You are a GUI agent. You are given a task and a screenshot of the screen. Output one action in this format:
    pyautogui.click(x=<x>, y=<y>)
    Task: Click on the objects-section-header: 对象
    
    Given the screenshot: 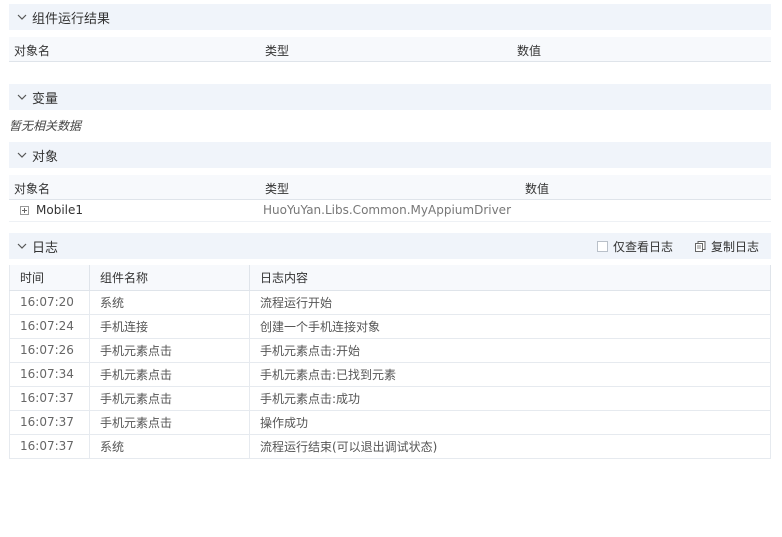 What is the action you would take?
    pyautogui.click(x=390, y=155)
    